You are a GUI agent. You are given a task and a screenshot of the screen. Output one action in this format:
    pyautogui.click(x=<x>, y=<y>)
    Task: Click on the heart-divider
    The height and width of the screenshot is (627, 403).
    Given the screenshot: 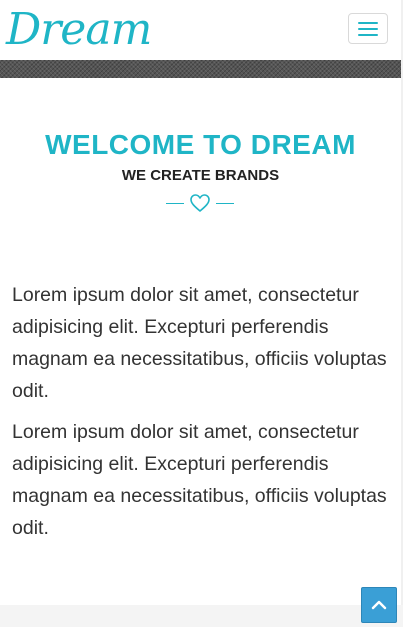 What is the action you would take?
    pyautogui.click(x=200, y=203)
    